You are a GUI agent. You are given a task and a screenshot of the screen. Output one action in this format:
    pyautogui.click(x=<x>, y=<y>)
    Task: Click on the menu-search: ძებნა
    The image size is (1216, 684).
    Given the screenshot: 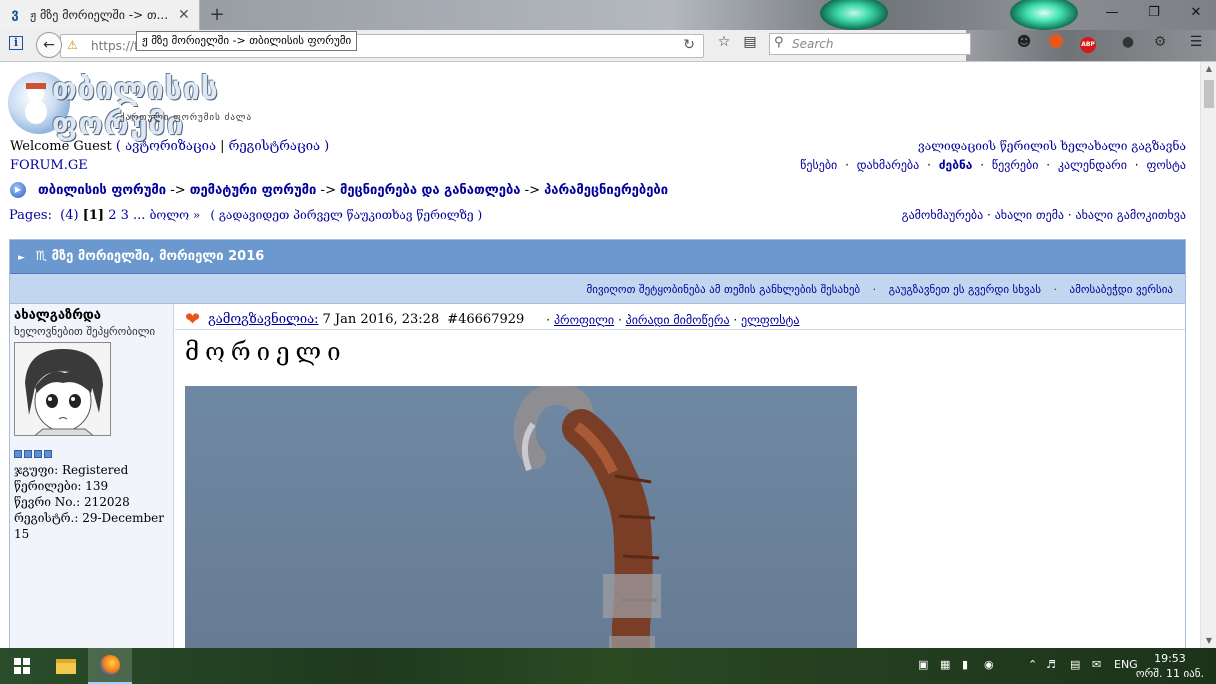 What is the action you would take?
    pyautogui.click(x=956, y=165)
    